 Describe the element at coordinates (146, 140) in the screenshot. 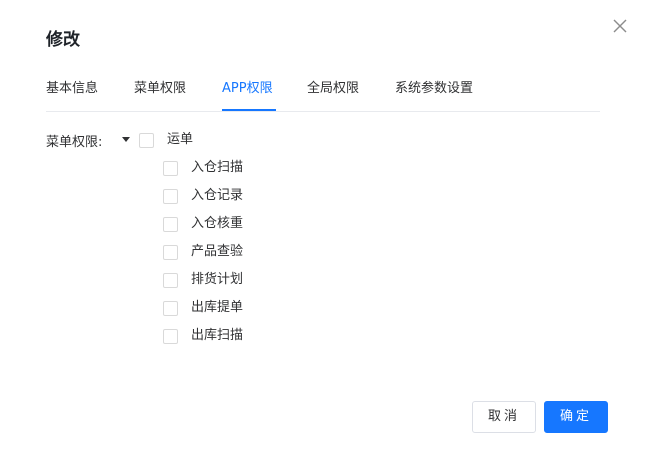

I see `checkbox-waybill` at that location.